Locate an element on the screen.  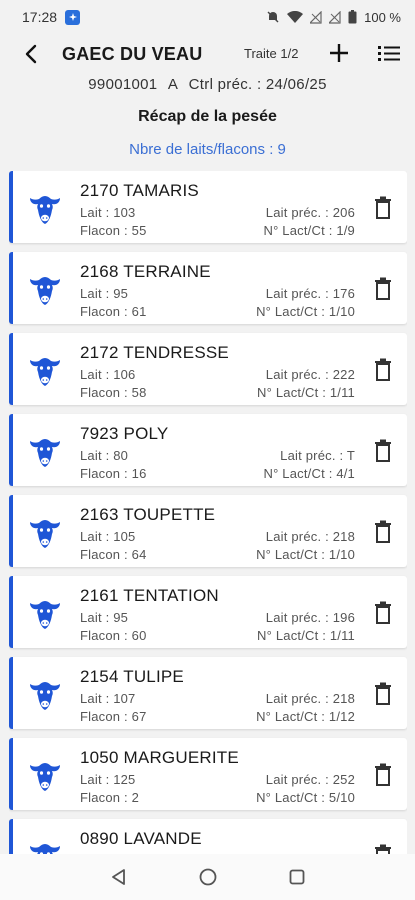
battery-level: 100 % is located at coordinates (382, 17).